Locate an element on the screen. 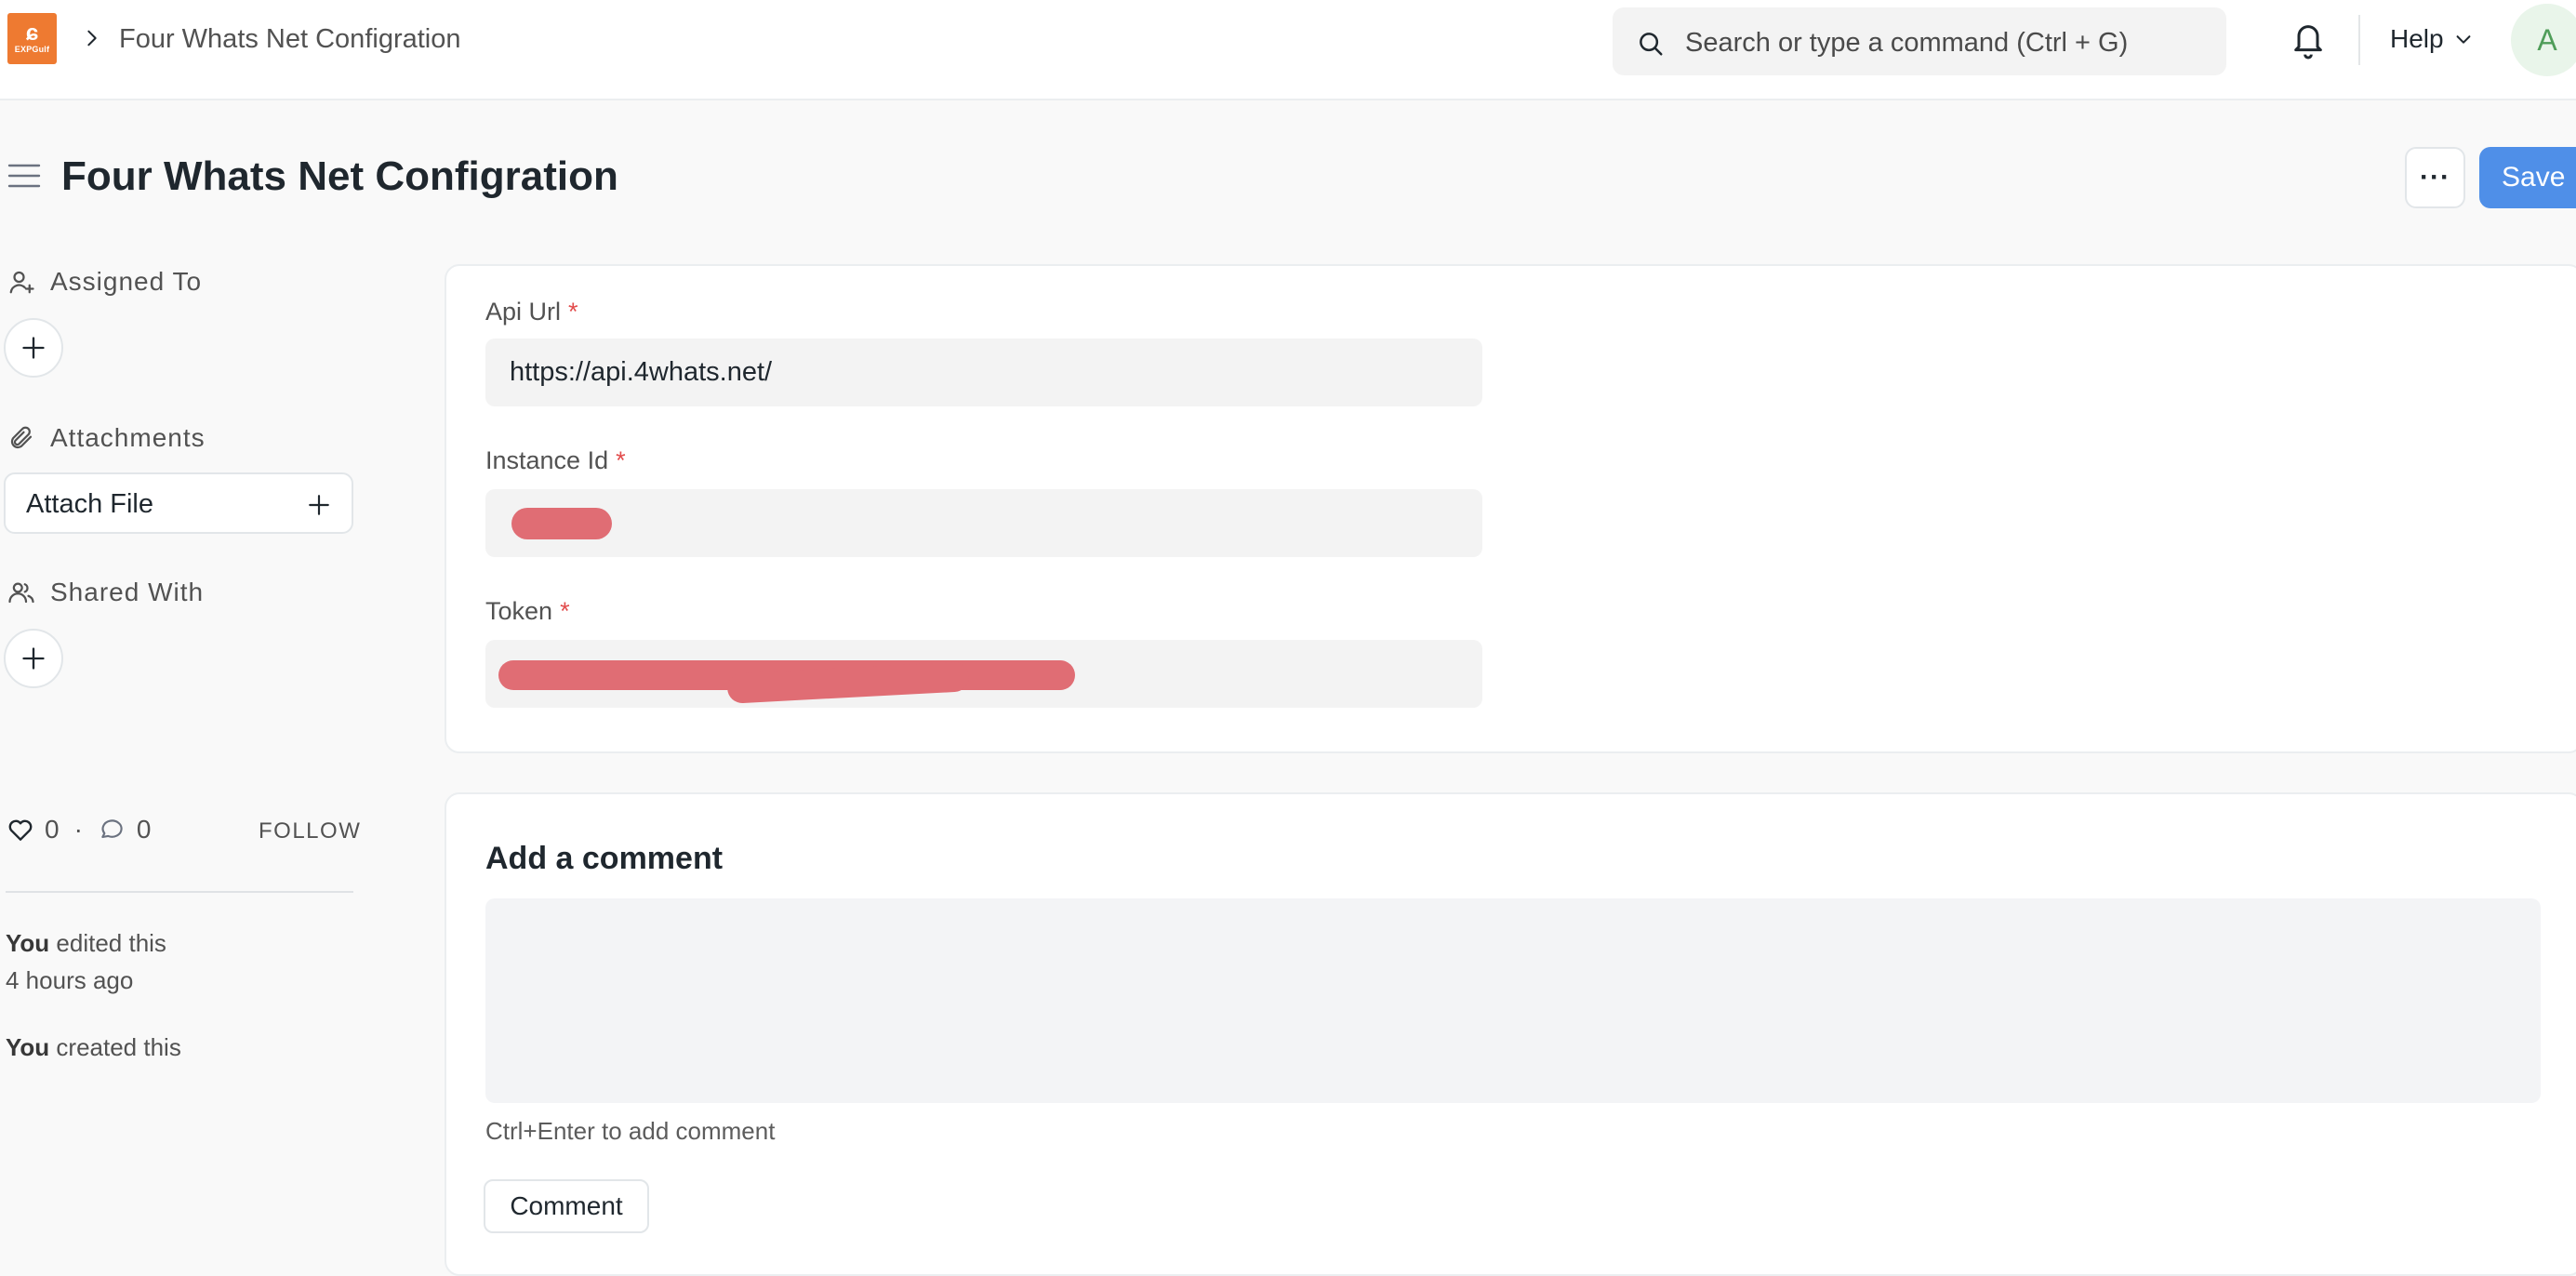  add-share-button is located at coordinates (33, 658).